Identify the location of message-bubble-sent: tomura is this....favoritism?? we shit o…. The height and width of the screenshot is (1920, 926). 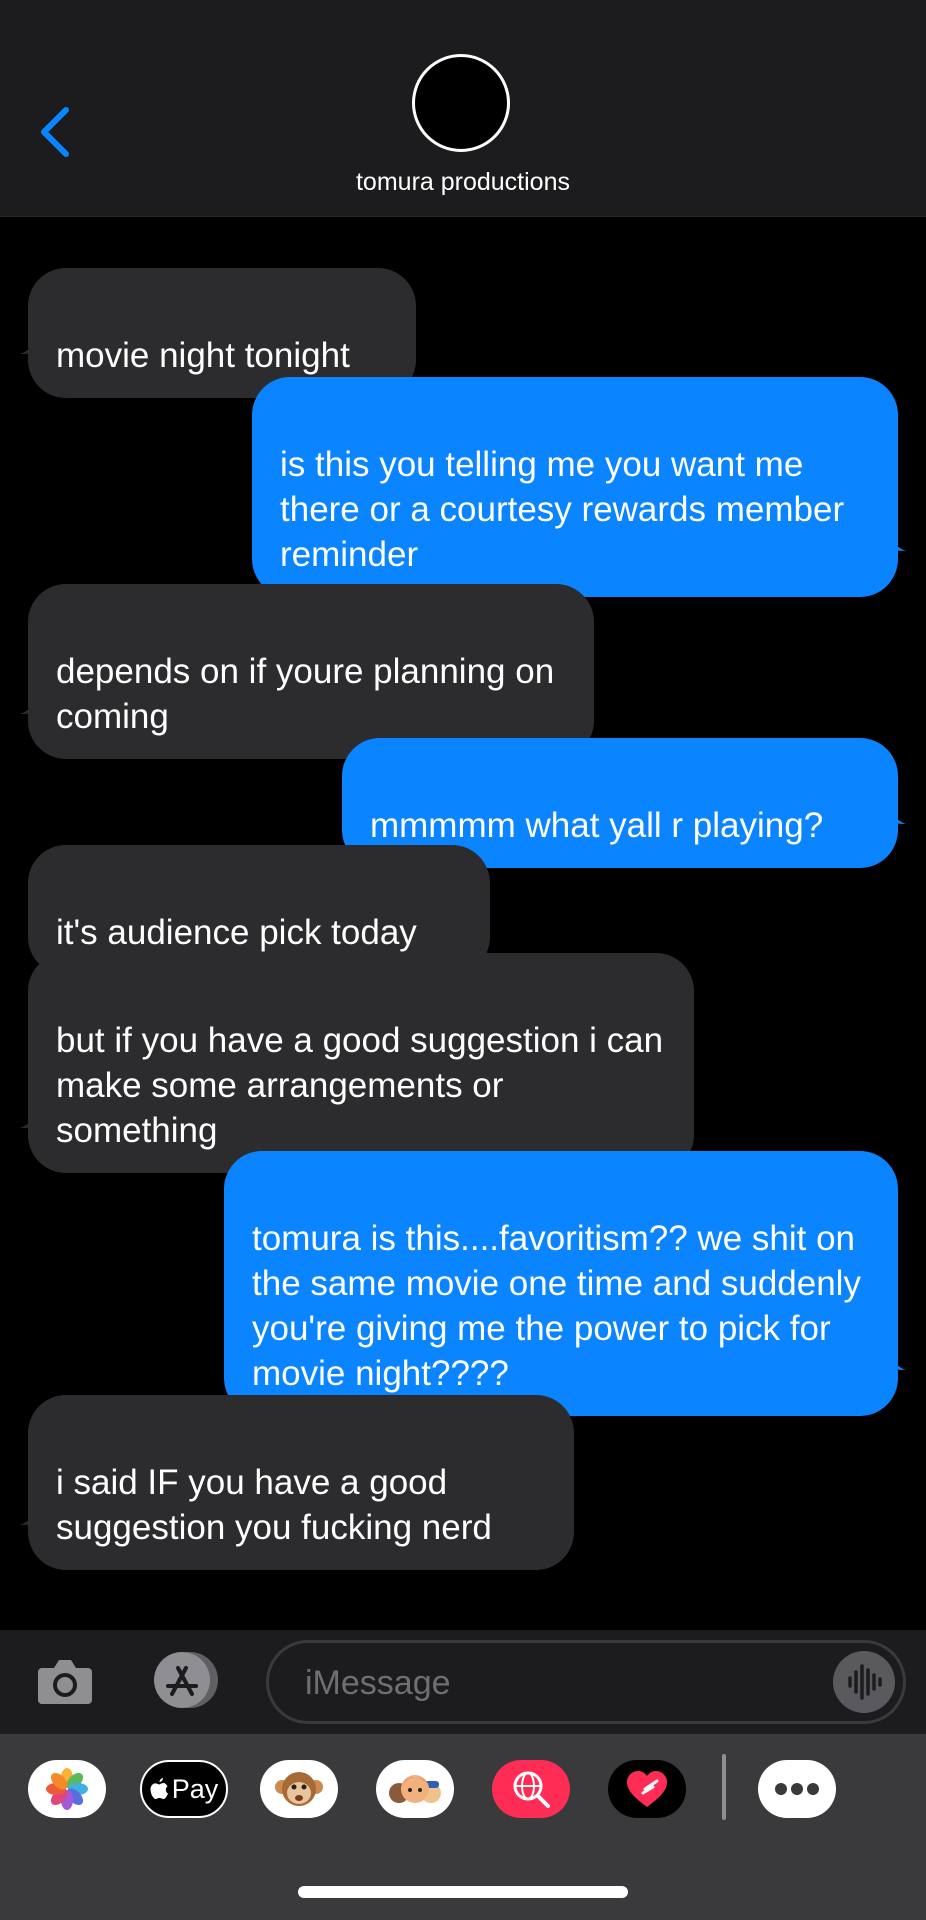
(561, 1283).